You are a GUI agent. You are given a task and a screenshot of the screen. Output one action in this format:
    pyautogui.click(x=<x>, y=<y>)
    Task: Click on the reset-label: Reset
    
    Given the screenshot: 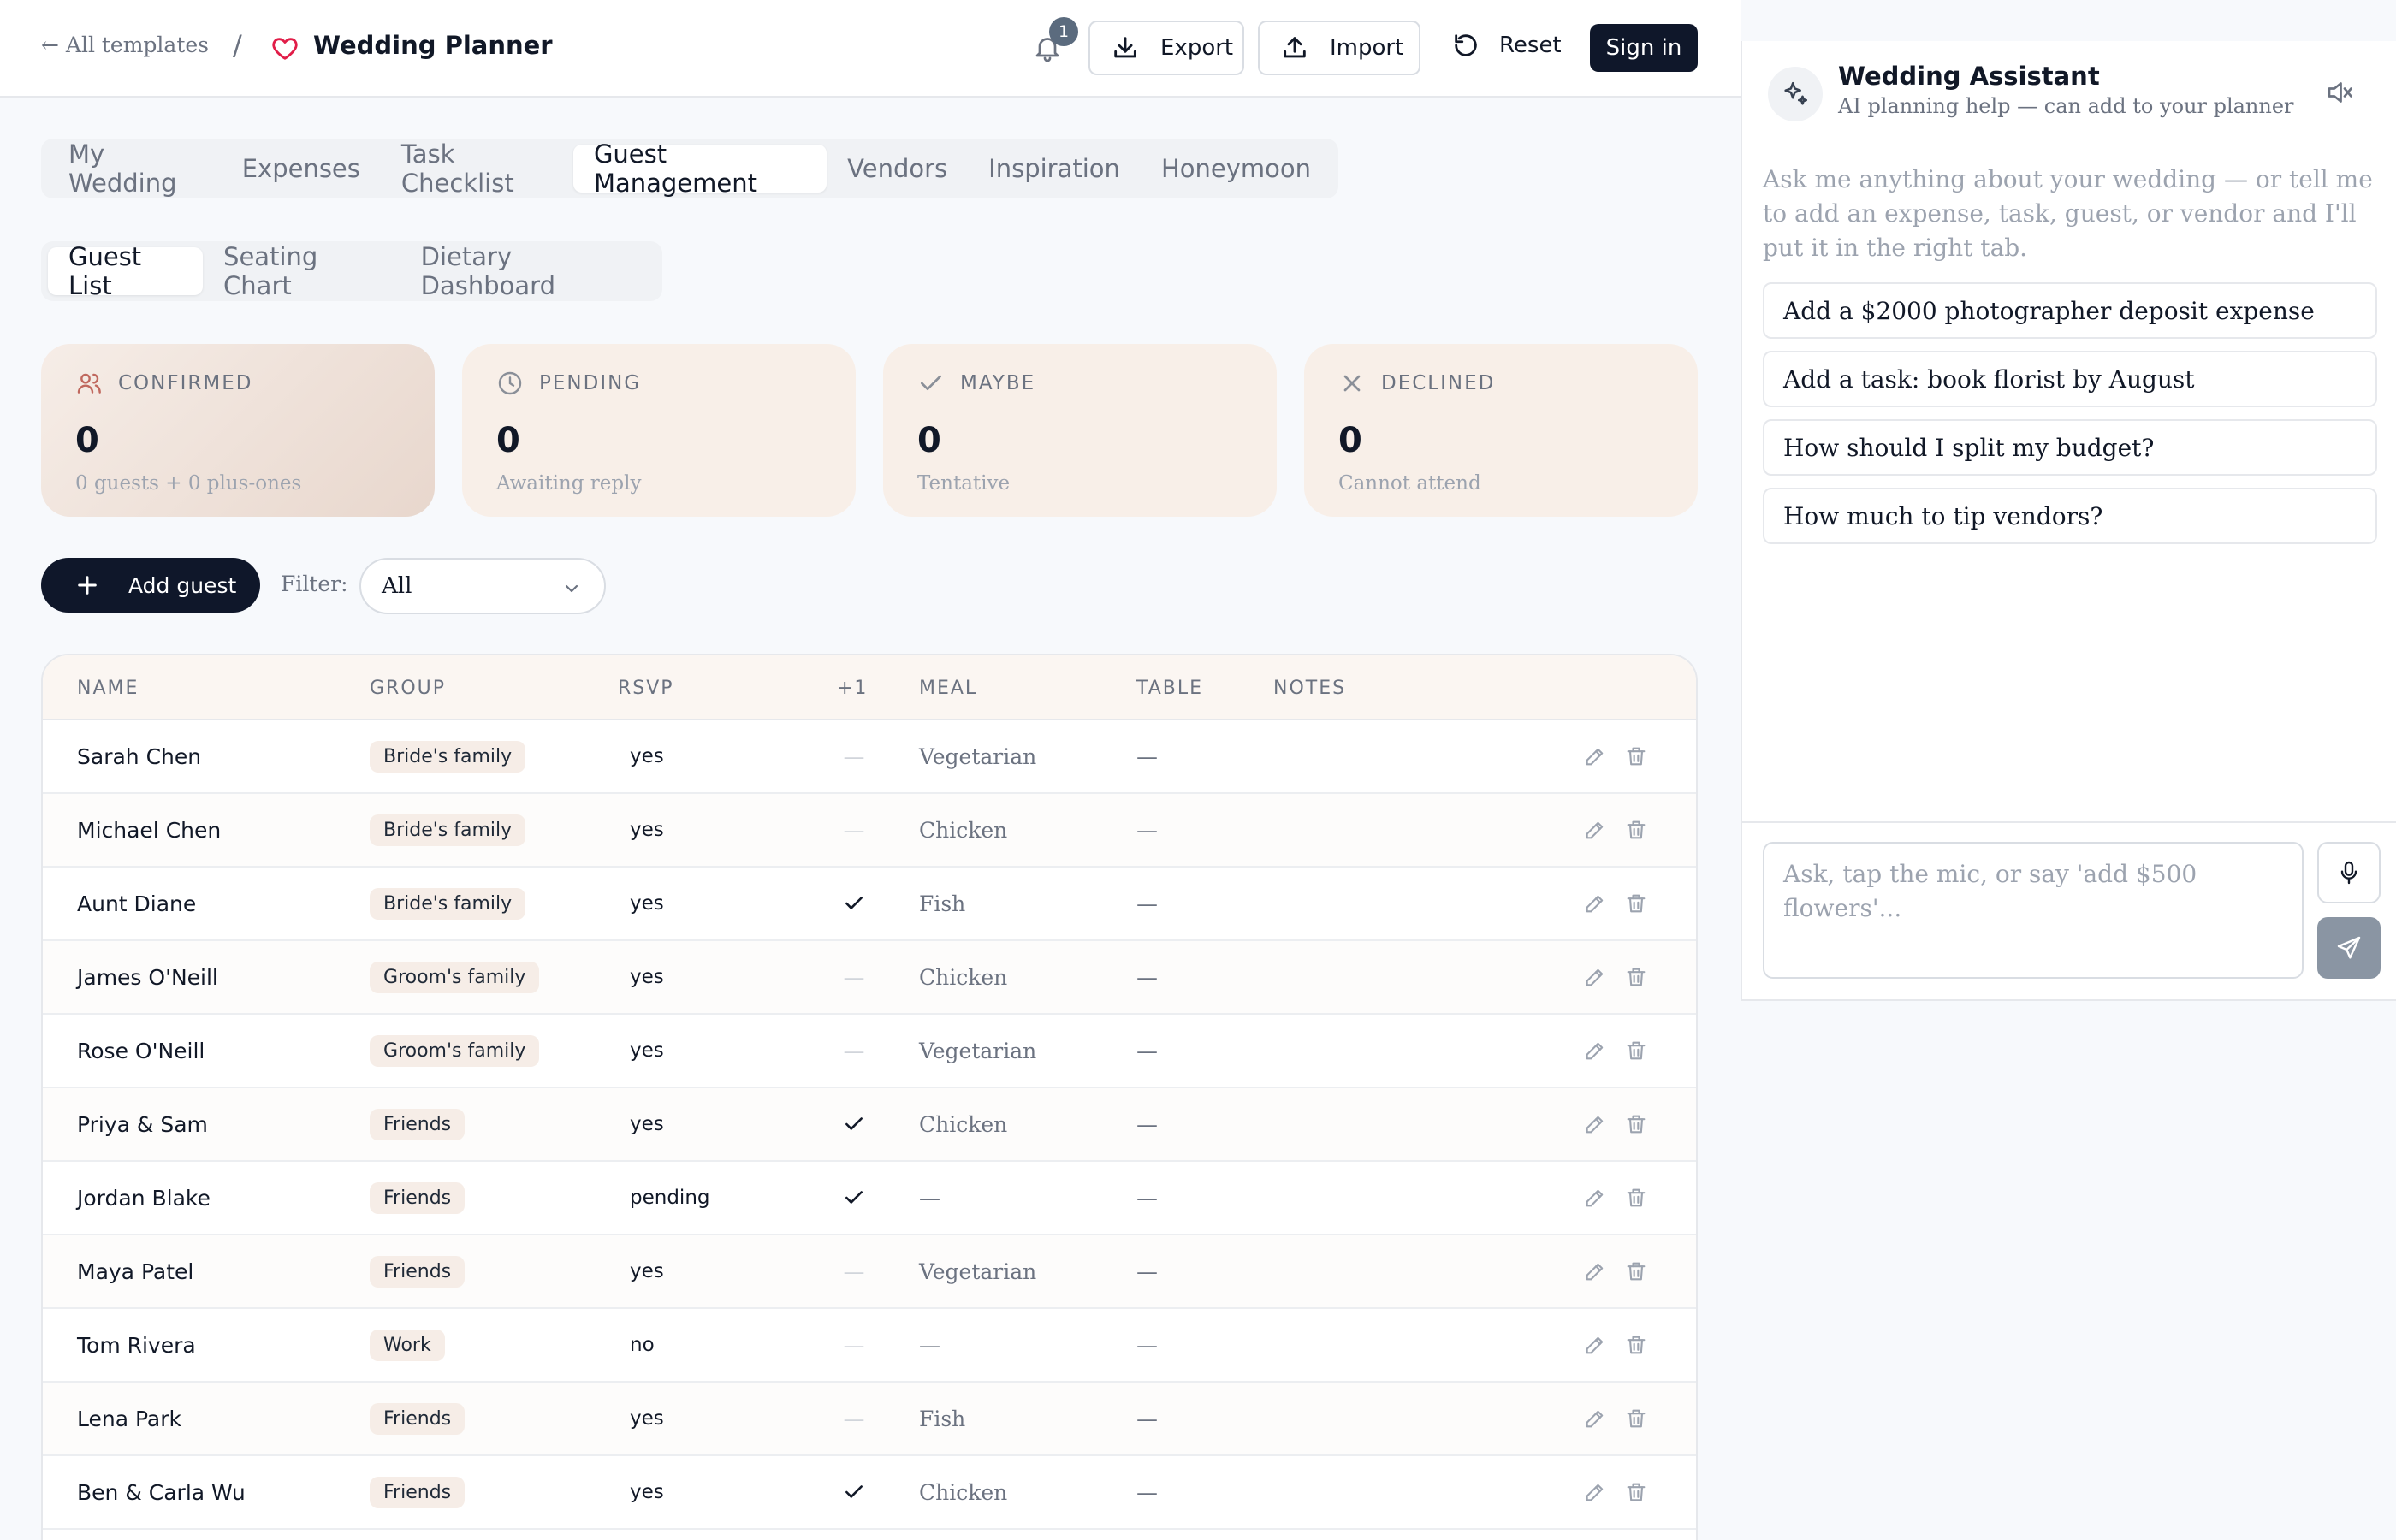 What is the action you would take?
    pyautogui.click(x=1530, y=45)
    